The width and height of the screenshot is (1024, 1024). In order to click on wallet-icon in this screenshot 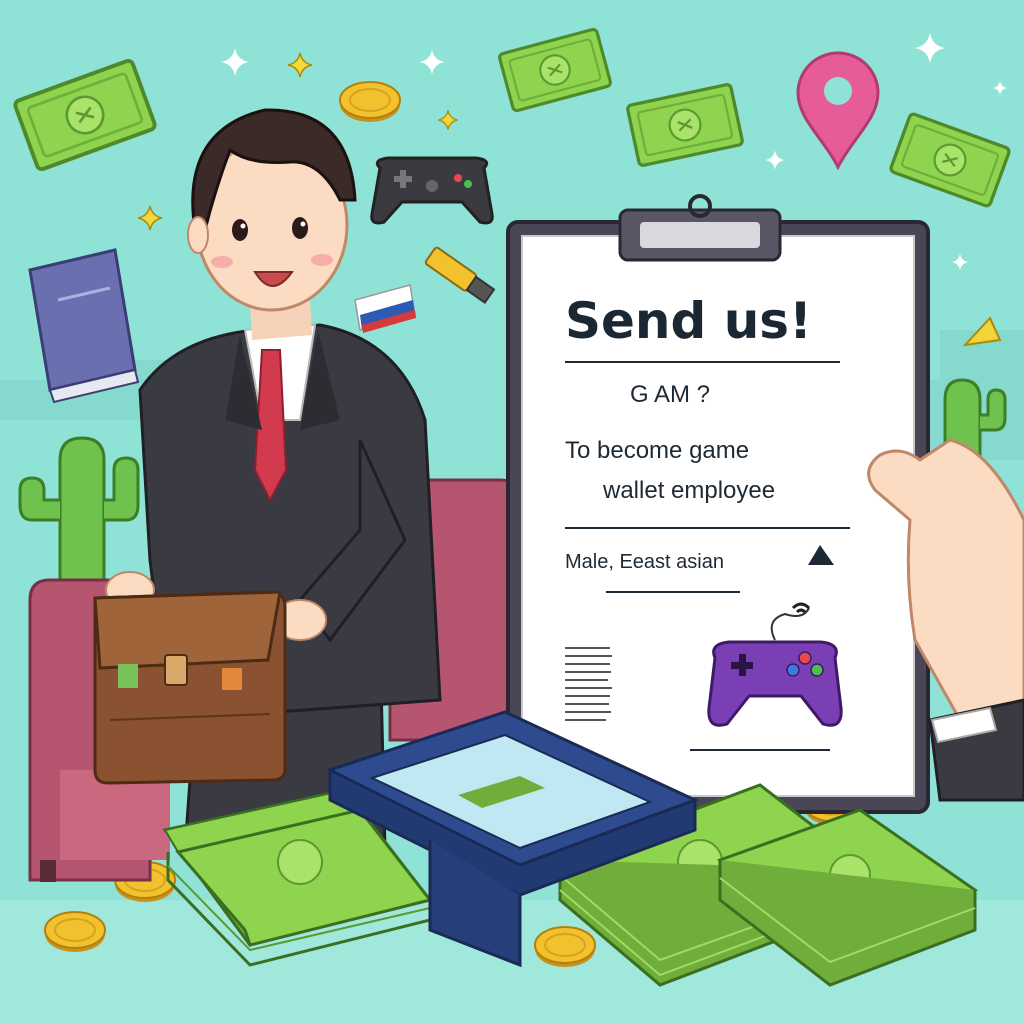, I will do `click(190, 687)`.